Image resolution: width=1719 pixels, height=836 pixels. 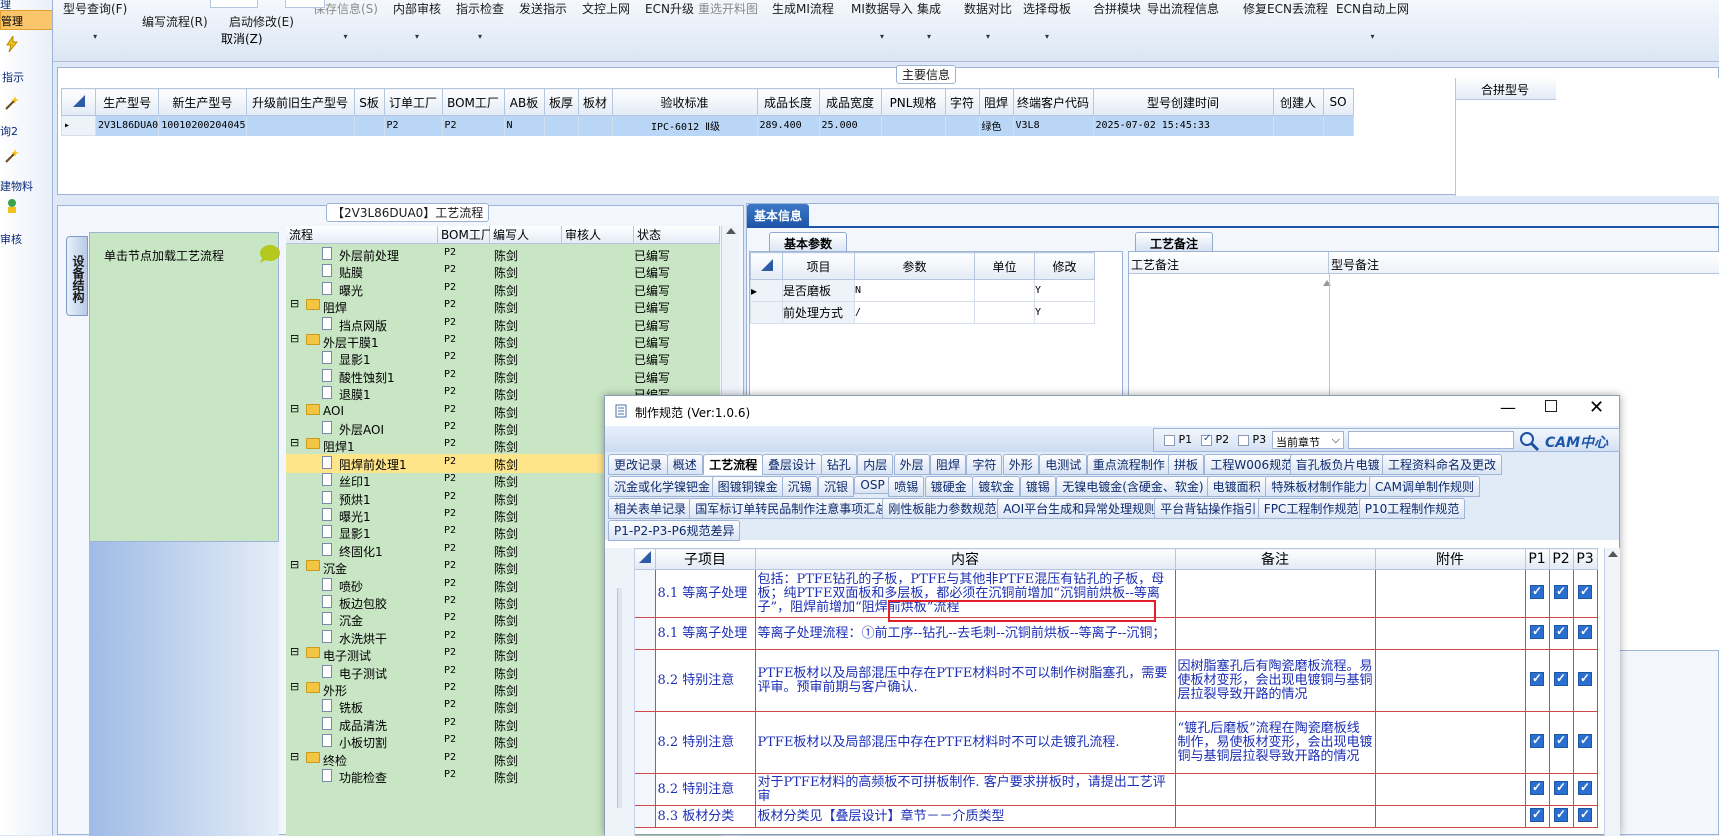 What do you see at coordinates (685, 125) in the screenshot?
I see `main-cell-9: IPC-6012 Ⅱ级` at bounding box center [685, 125].